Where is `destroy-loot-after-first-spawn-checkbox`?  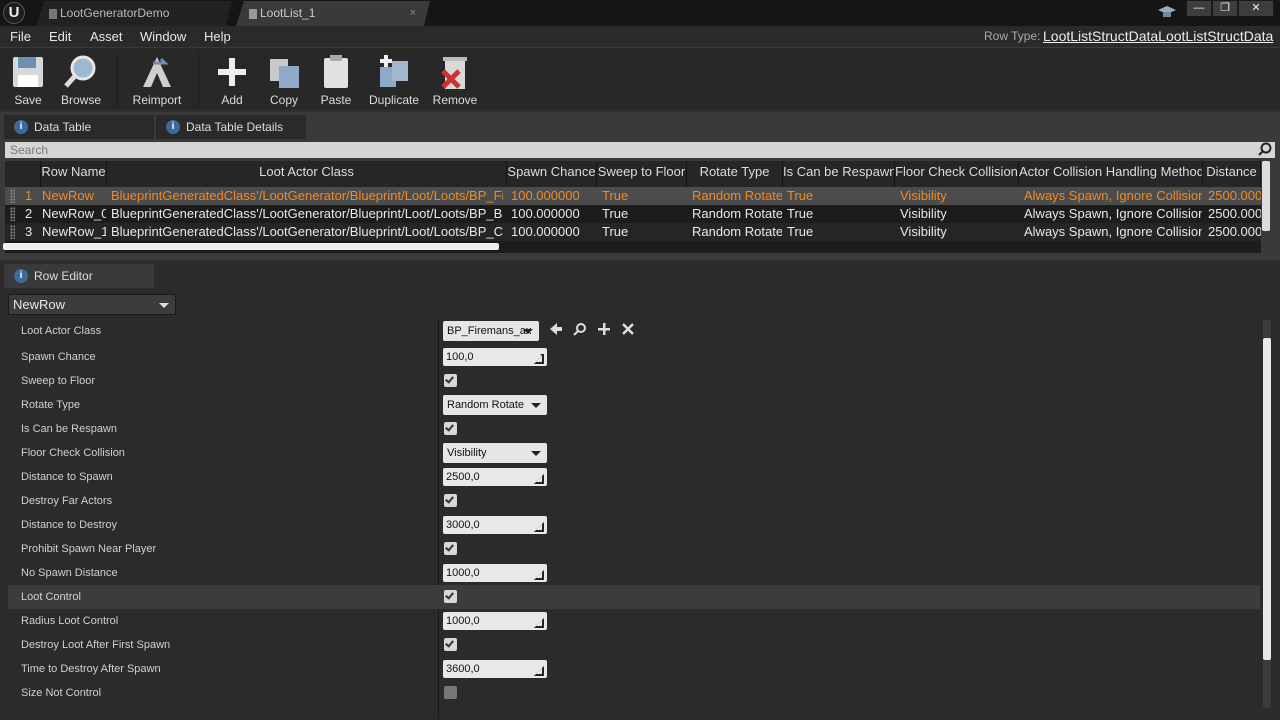
destroy-loot-after-first-spawn-checkbox is located at coordinates (450, 644).